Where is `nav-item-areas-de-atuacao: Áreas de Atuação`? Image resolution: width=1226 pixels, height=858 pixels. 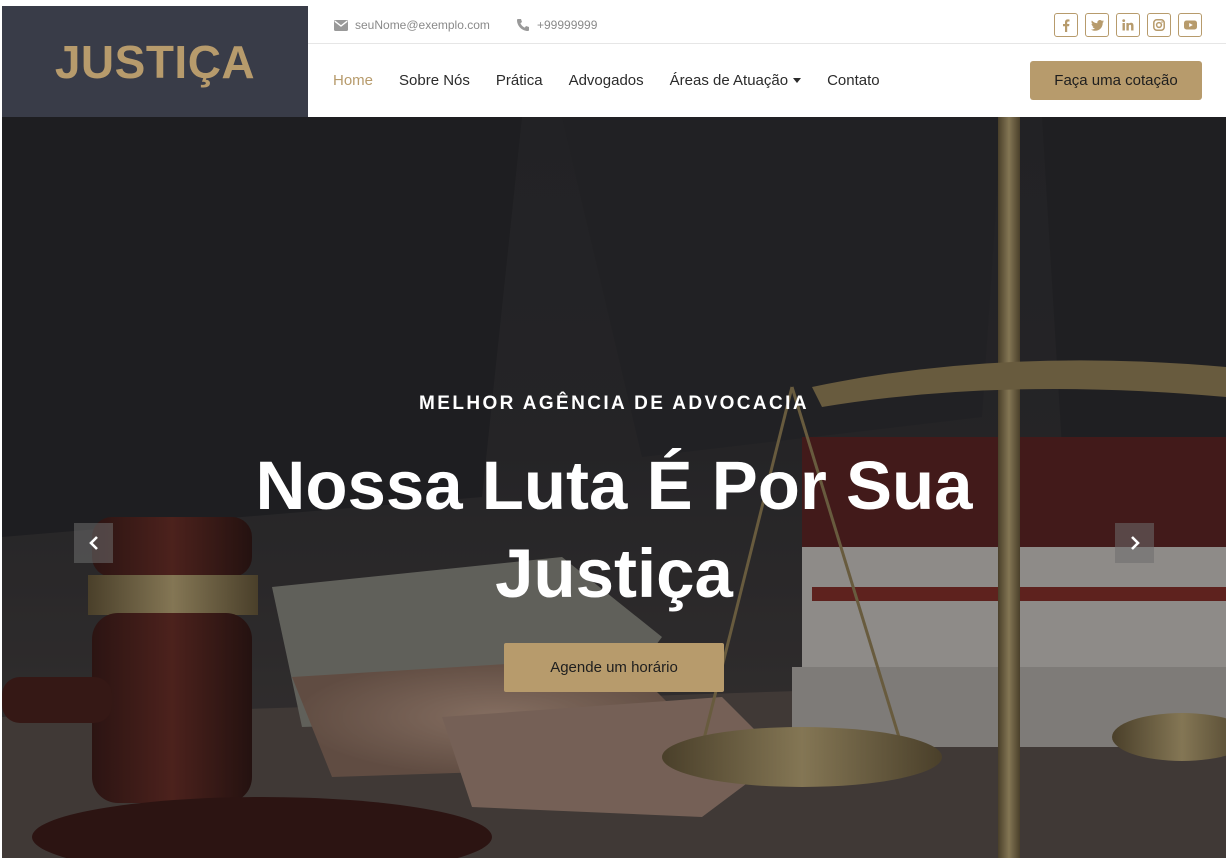
nav-item-areas-de-atuacao: Áreas de Atuação is located at coordinates (735, 80).